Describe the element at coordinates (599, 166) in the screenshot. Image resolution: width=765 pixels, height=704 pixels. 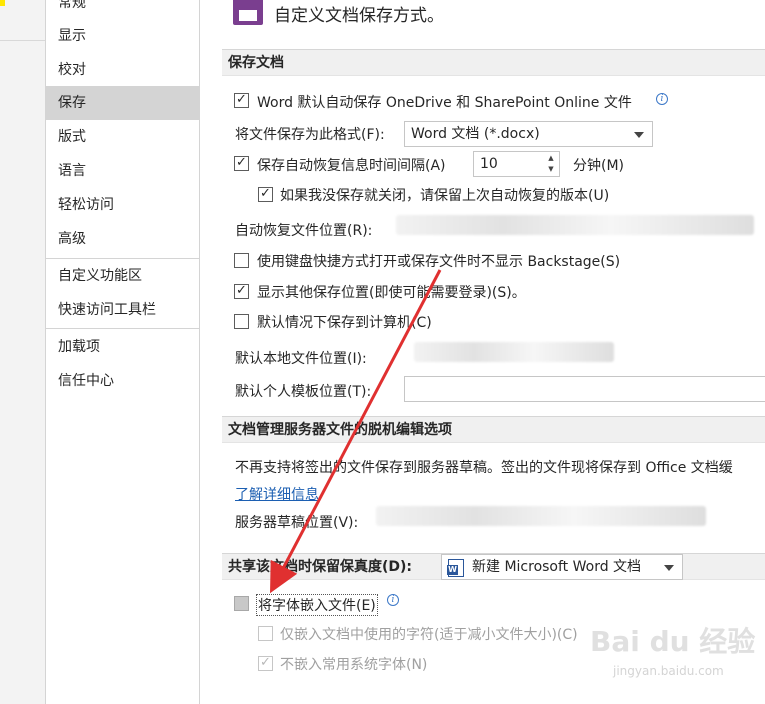
I see `autorecover-unit-label: 分钟(M)` at that location.